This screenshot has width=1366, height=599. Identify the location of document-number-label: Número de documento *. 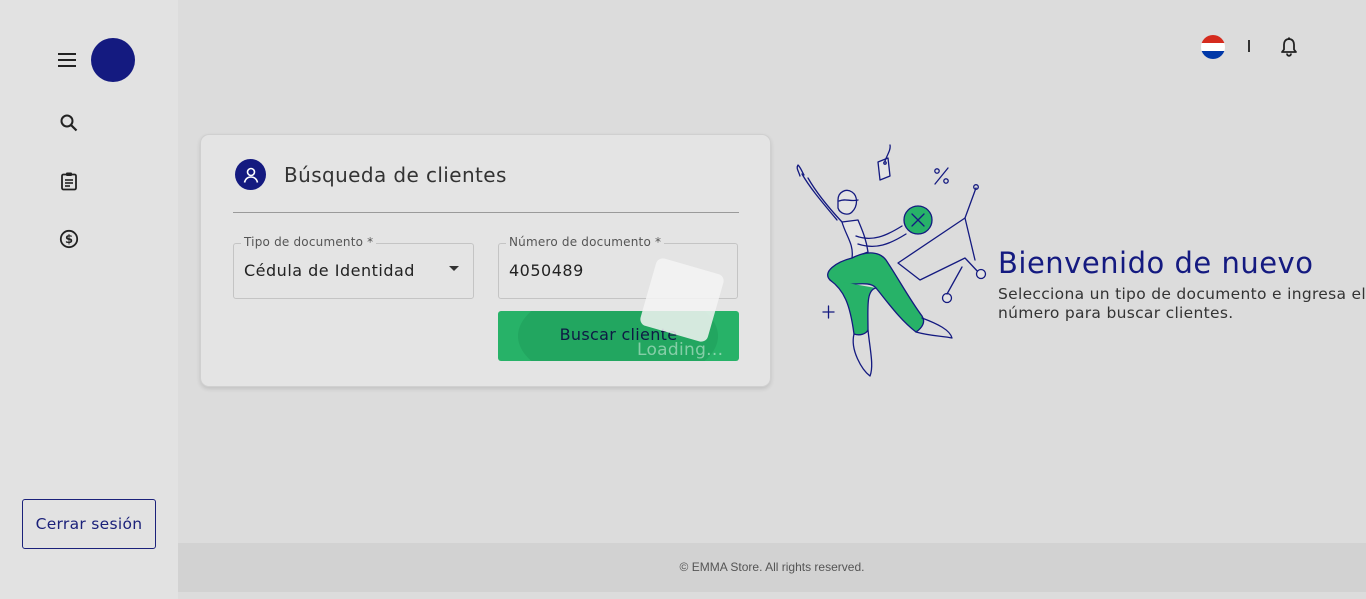
(585, 242).